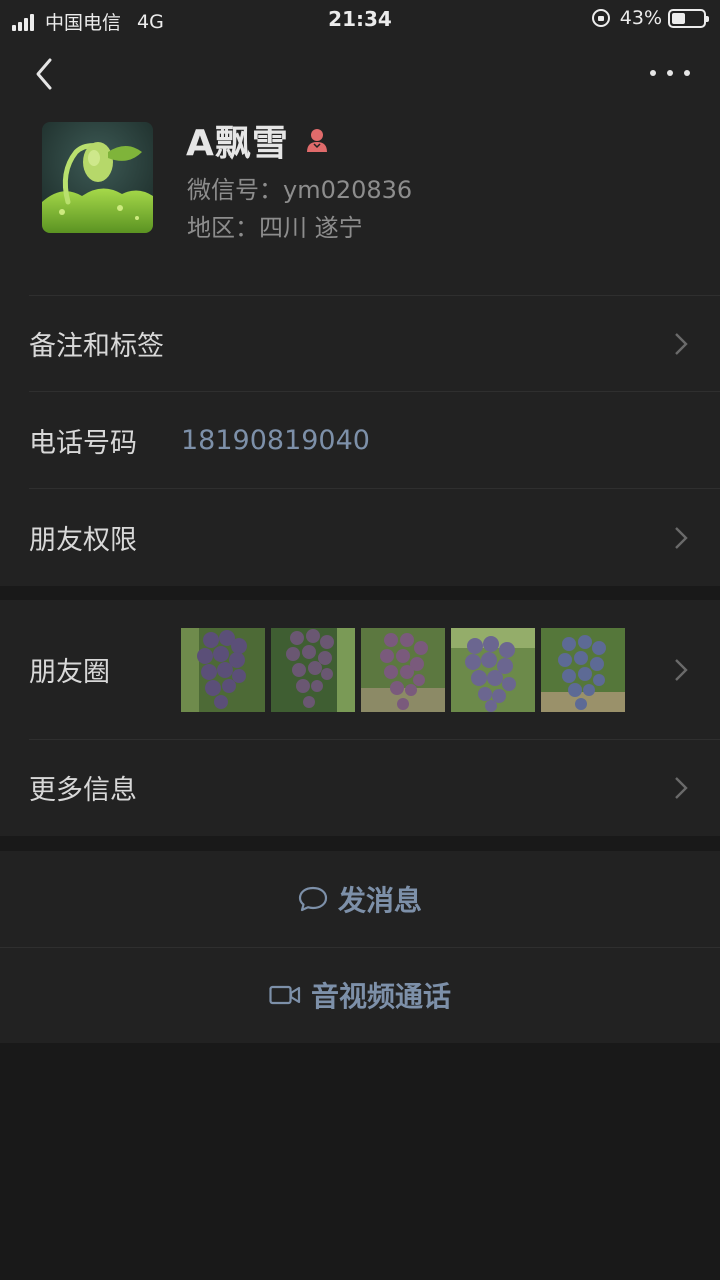 The height and width of the screenshot is (1280, 720). What do you see at coordinates (316, 140) in the screenshot?
I see `female-icon` at bounding box center [316, 140].